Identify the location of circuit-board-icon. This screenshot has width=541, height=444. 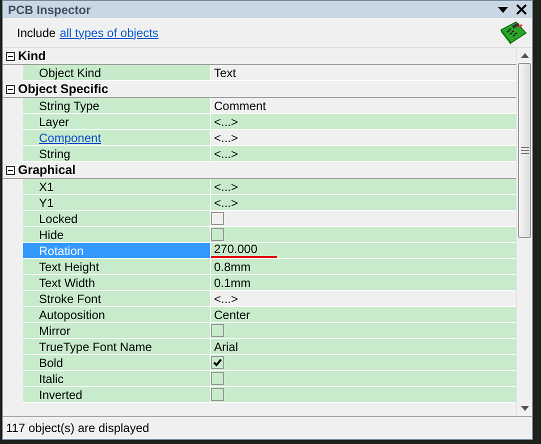
(513, 32).